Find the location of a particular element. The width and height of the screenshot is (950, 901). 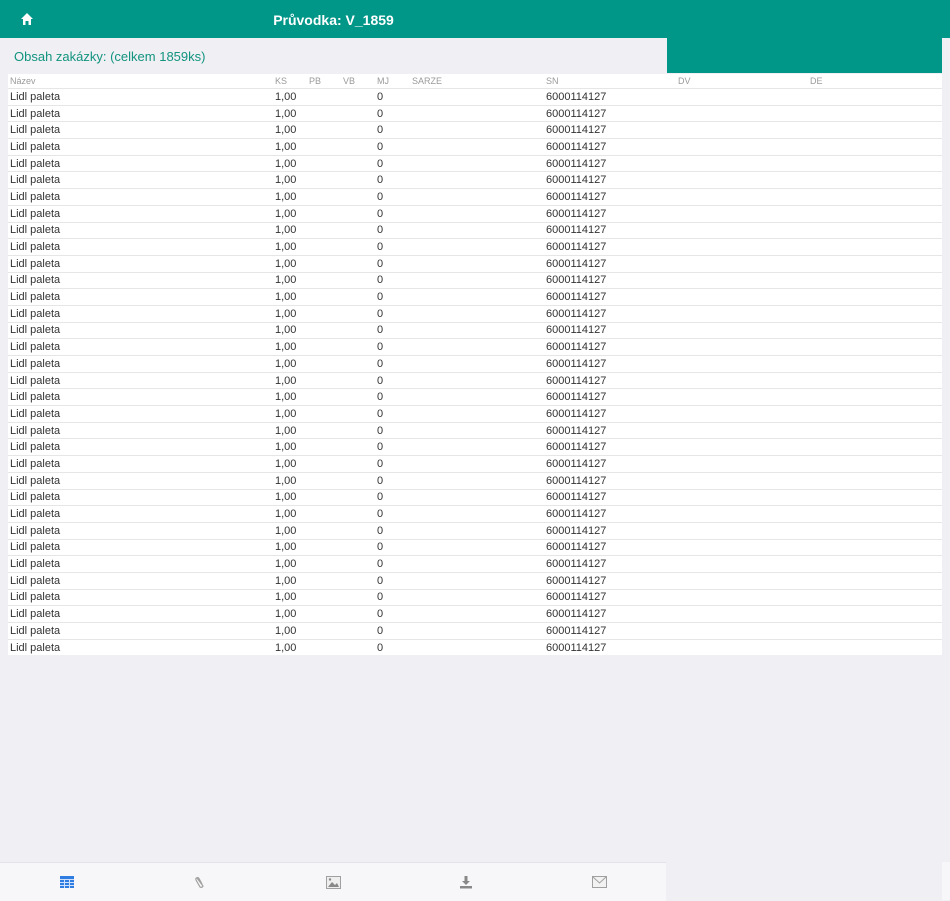

tab-table is located at coordinates (66, 882).